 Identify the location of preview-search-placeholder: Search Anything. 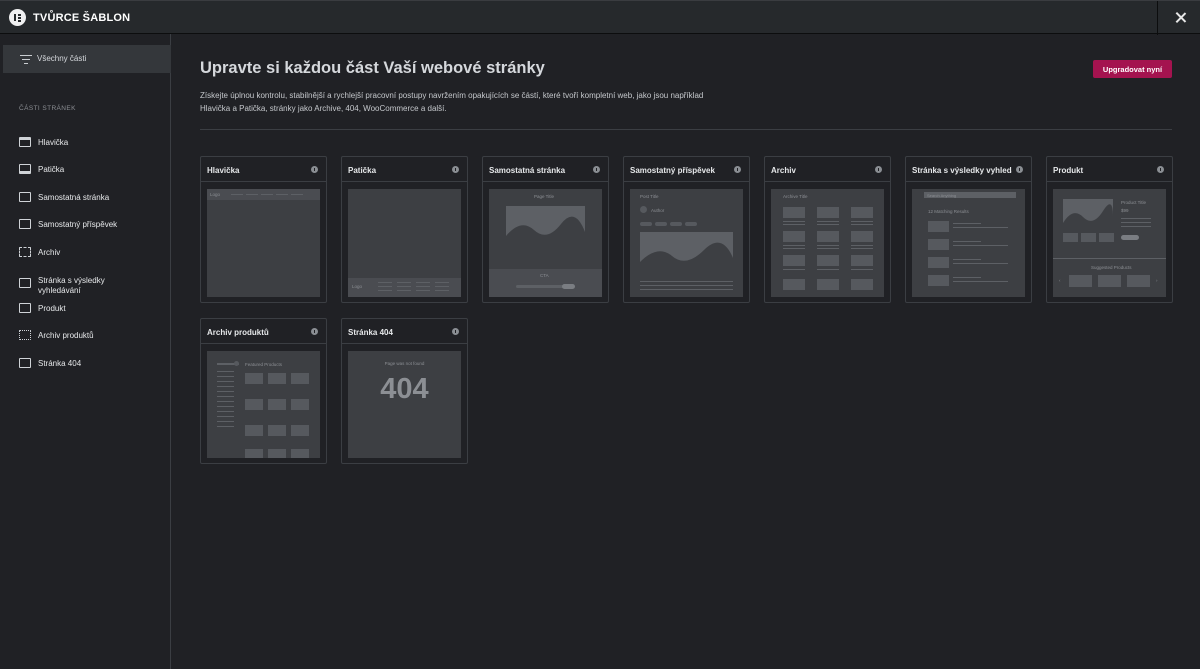
(942, 195).